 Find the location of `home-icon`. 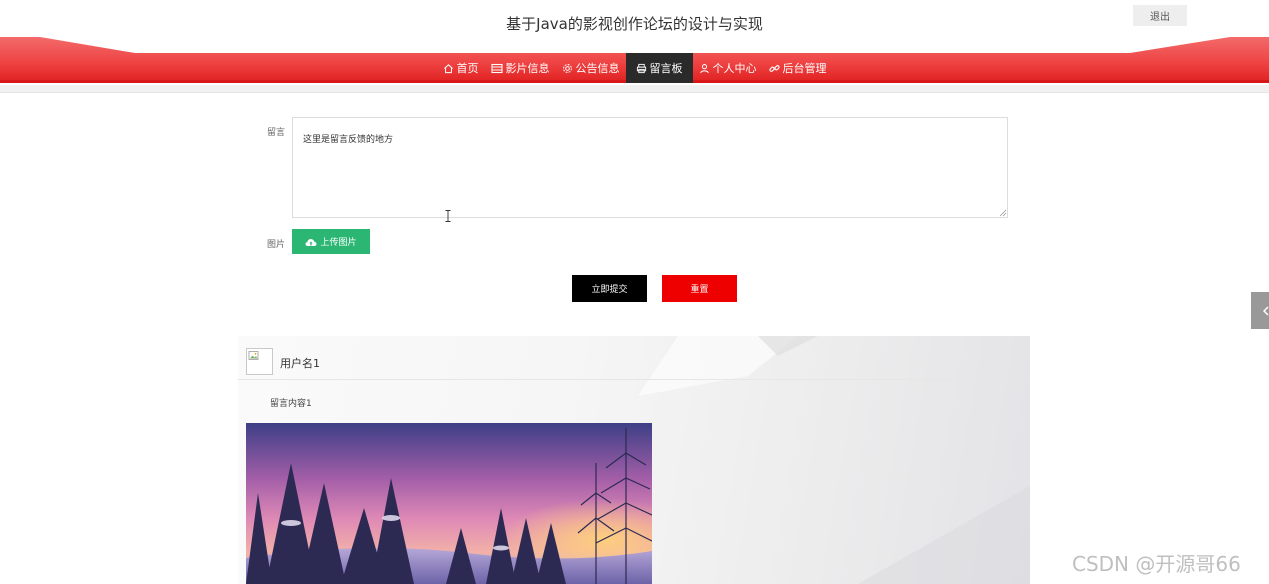

home-icon is located at coordinates (448, 68).